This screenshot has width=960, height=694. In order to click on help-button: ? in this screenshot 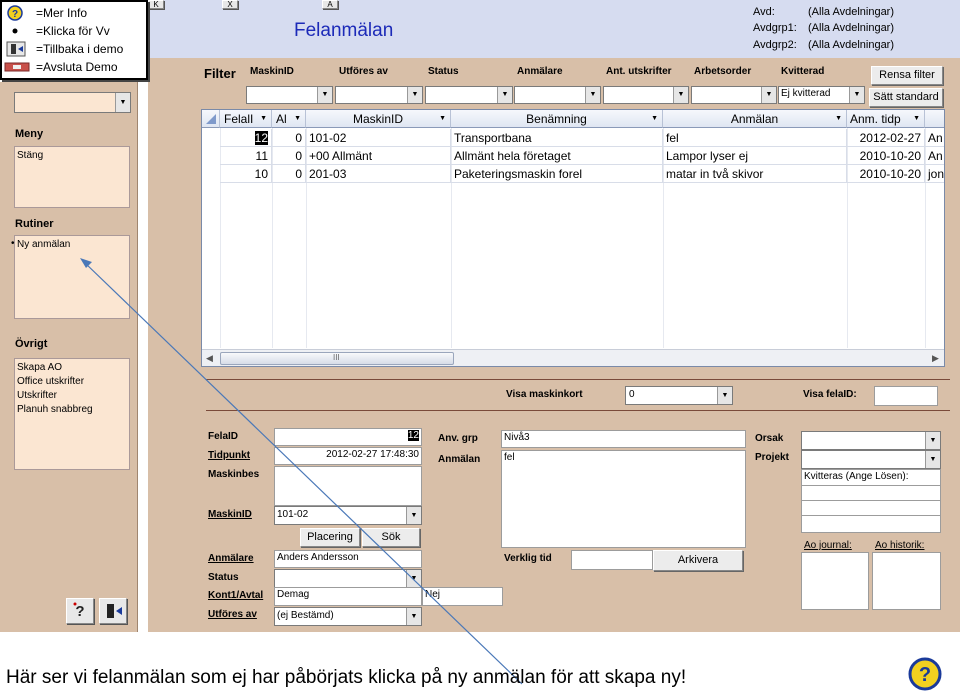, I will do `click(80, 611)`.